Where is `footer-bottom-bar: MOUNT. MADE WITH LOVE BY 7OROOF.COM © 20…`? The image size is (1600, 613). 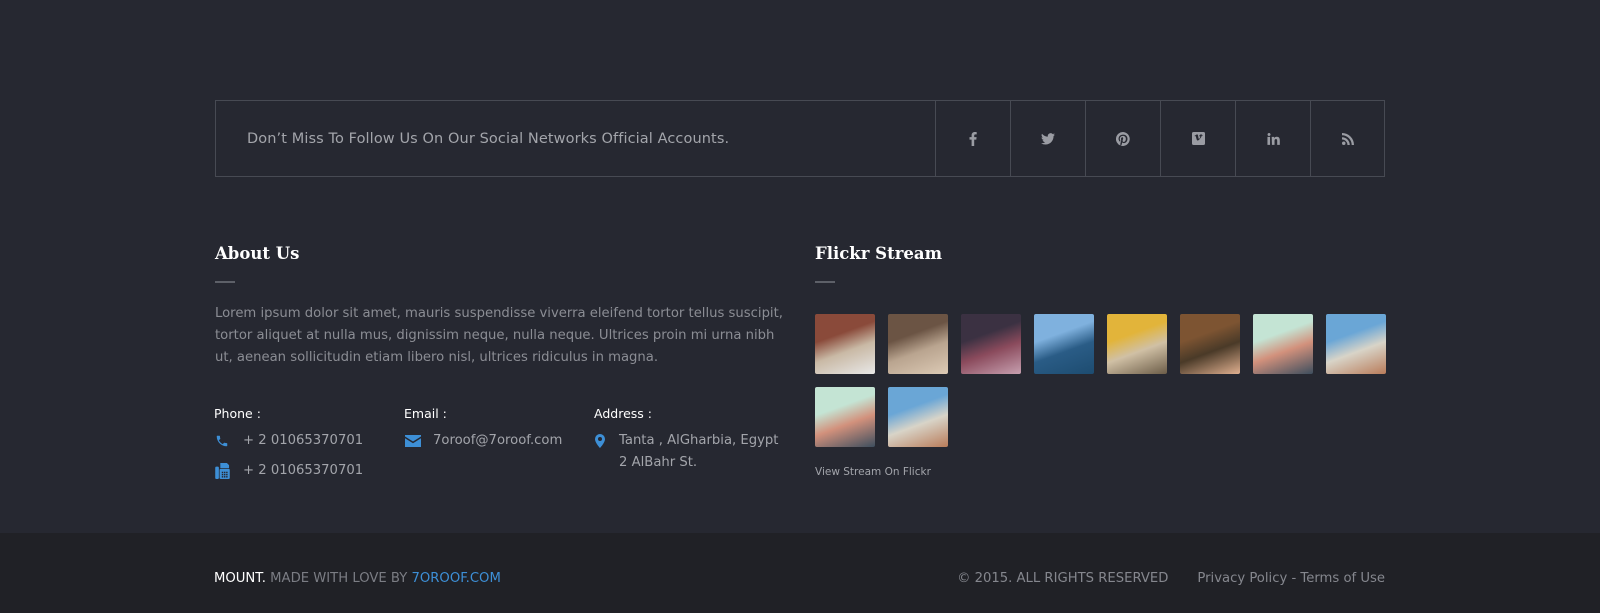 footer-bottom-bar: MOUNT. MADE WITH LOVE BY 7OROOF.COM © 20… is located at coordinates (800, 573).